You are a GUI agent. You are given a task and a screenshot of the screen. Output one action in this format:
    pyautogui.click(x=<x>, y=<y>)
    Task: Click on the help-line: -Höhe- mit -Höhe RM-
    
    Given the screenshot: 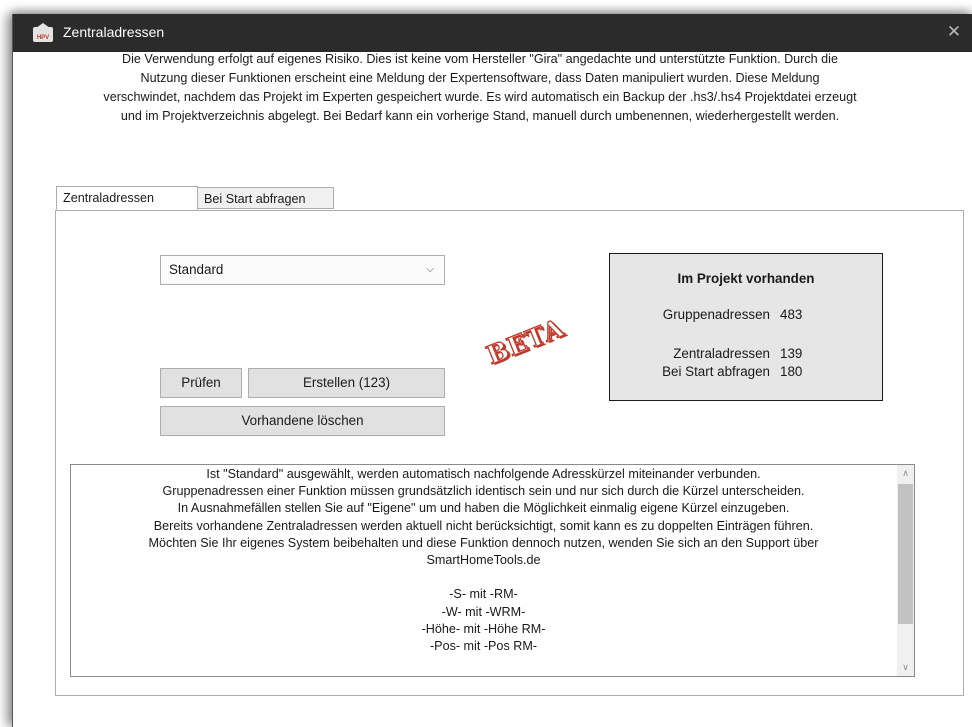 What is the action you would take?
    pyautogui.click(x=483, y=628)
    